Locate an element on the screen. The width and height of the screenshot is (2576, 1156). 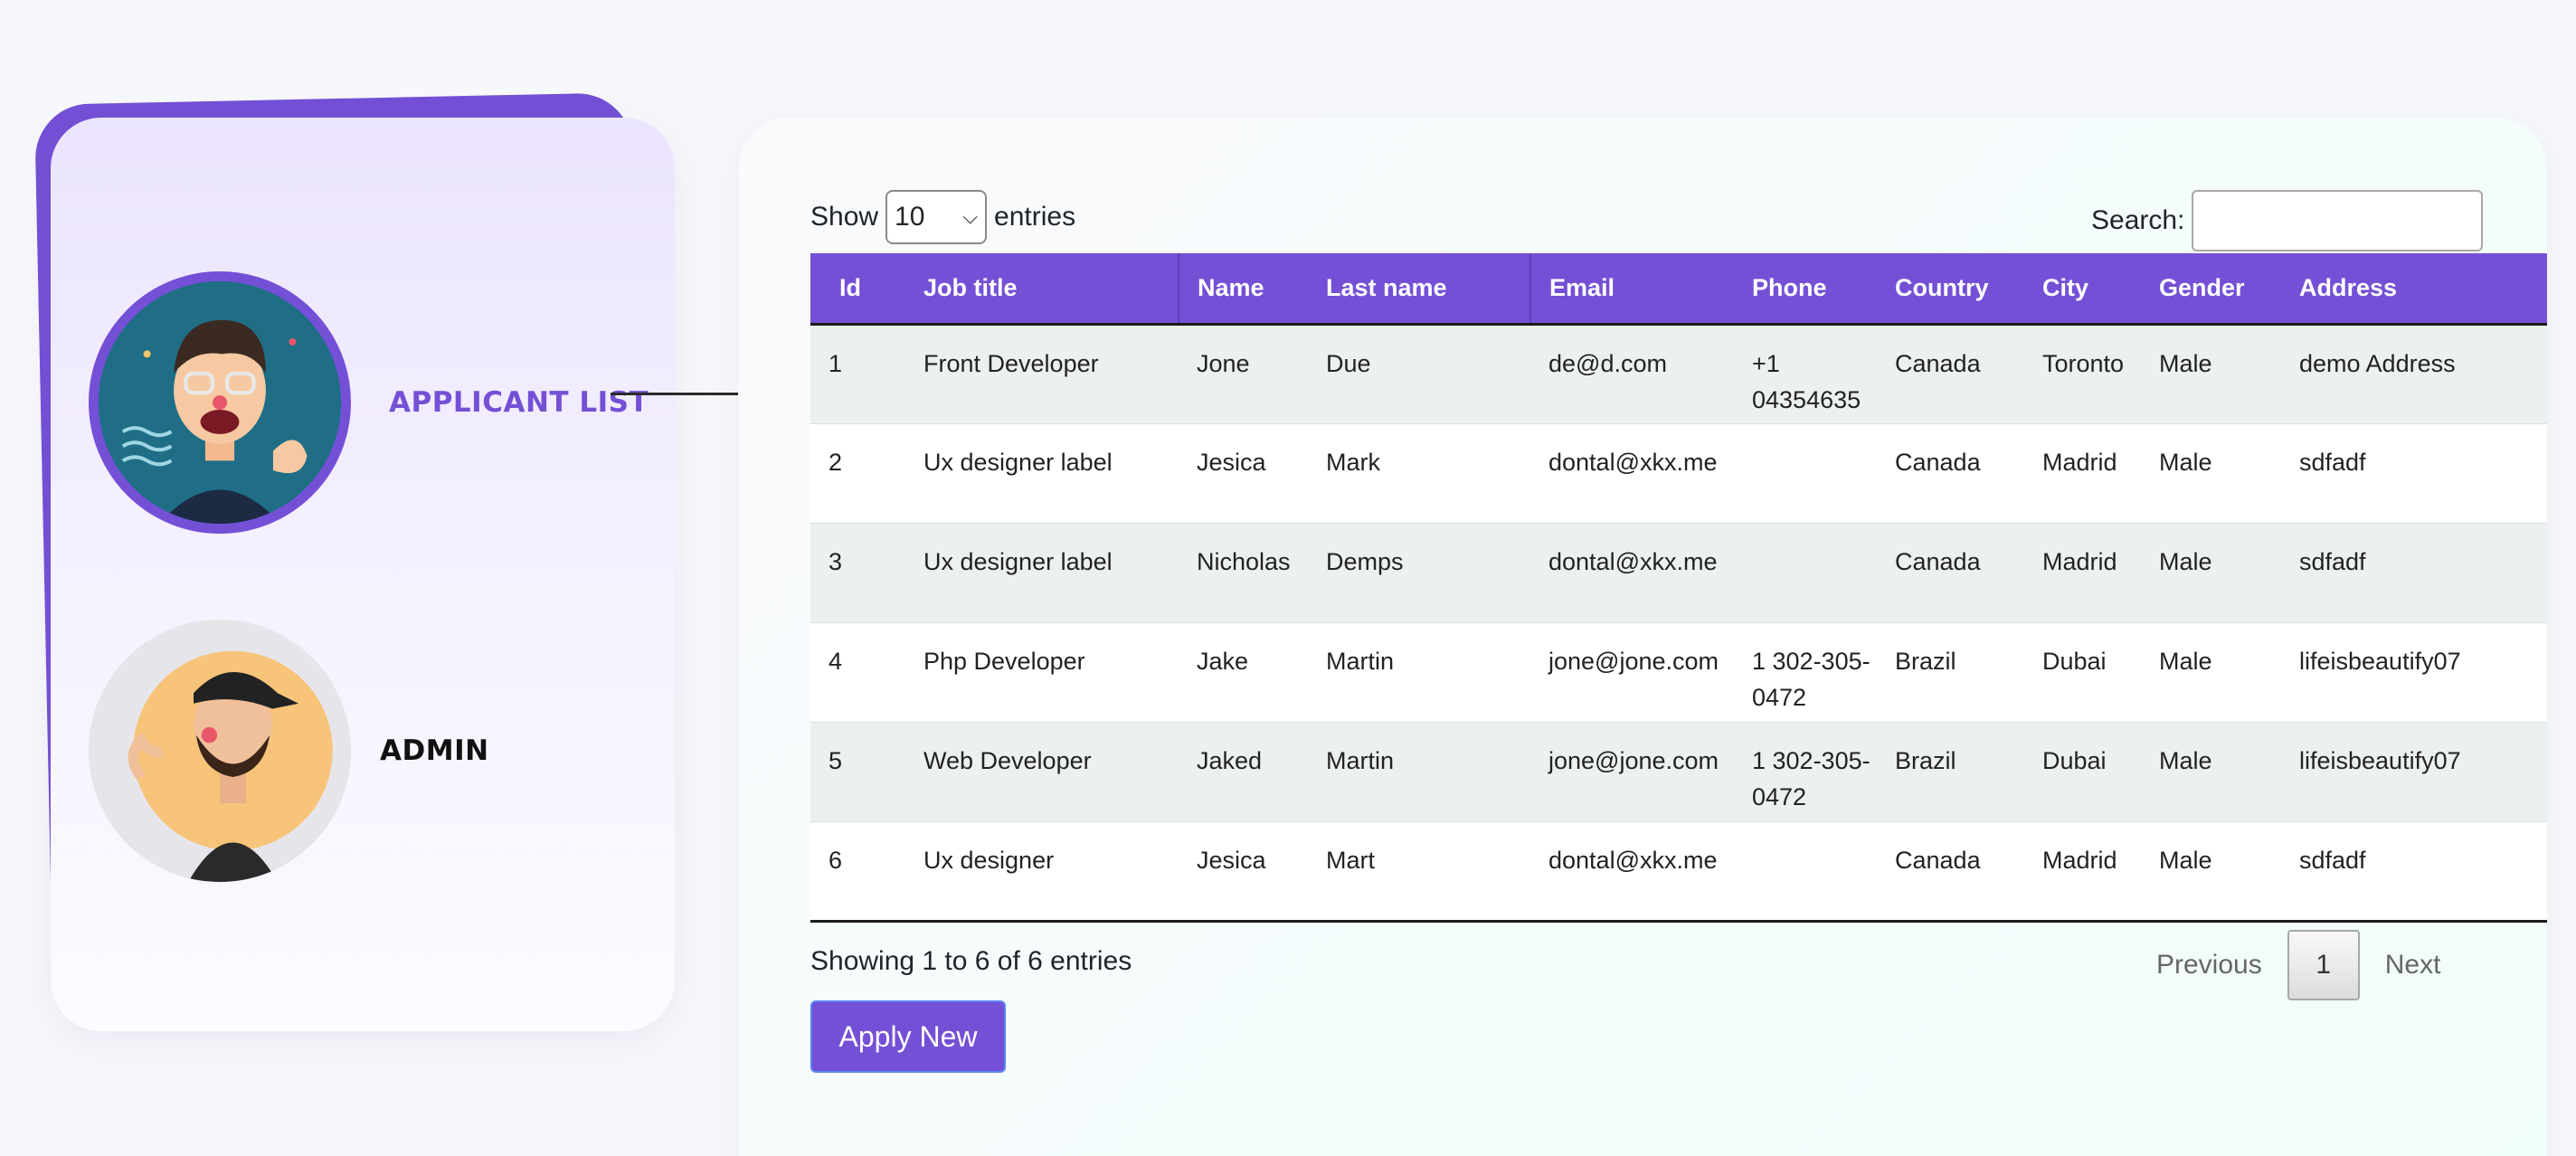
header-gender: Gender is located at coordinates (2211, 289).